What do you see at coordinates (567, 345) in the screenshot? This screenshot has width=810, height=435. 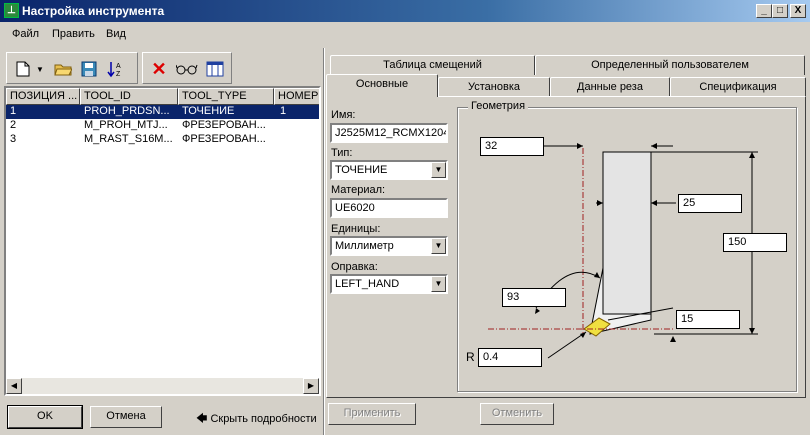 I see `radius-leader` at bounding box center [567, 345].